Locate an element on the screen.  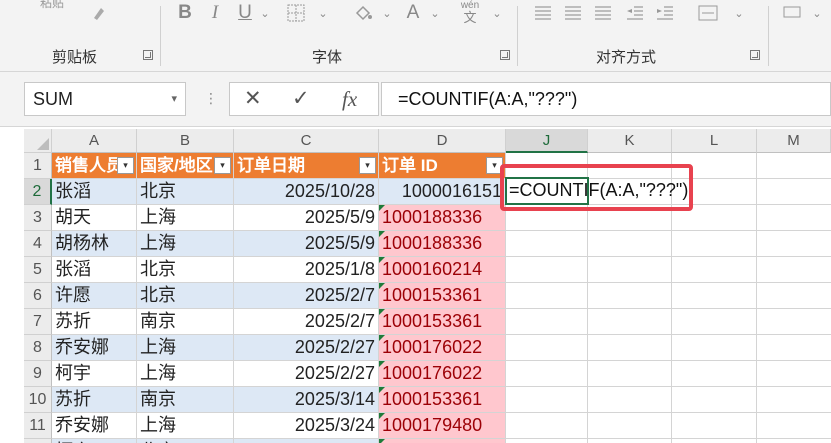
alignment-launcher-icon is located at coordinates (755, 55).